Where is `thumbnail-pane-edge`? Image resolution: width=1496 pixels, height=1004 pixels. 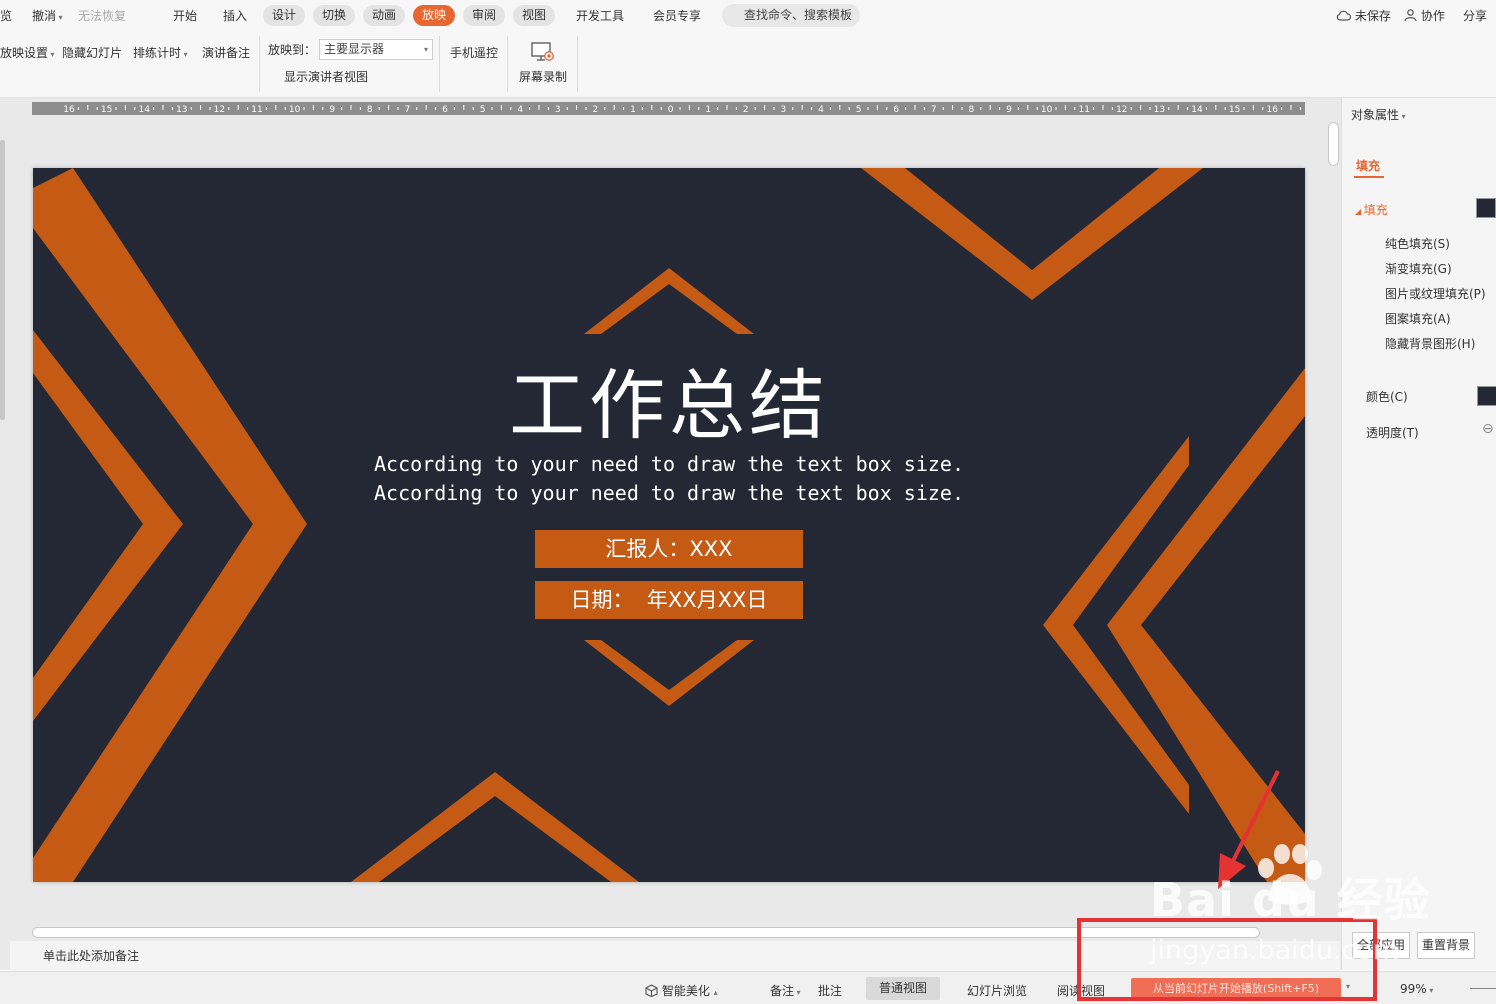 thumbnail-pane-edge is located at coordinates (2, 280).